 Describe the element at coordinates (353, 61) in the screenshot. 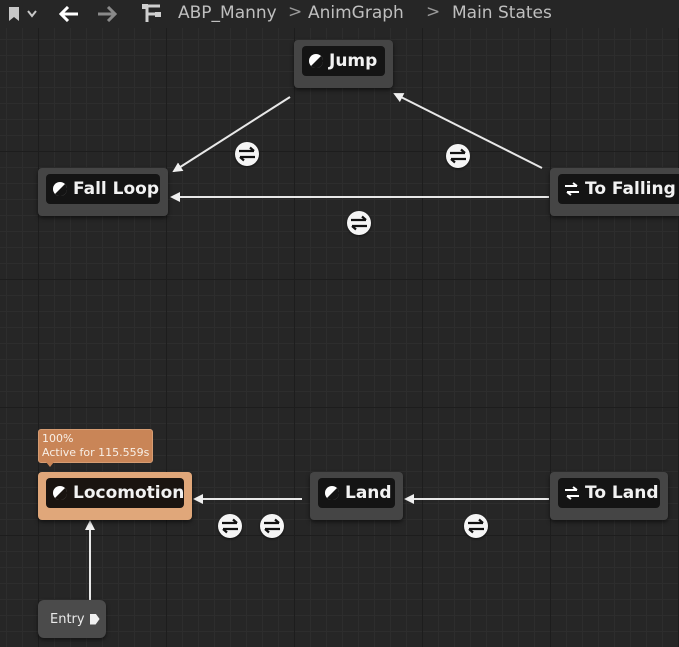

I see `state-label: Jump` at that location.